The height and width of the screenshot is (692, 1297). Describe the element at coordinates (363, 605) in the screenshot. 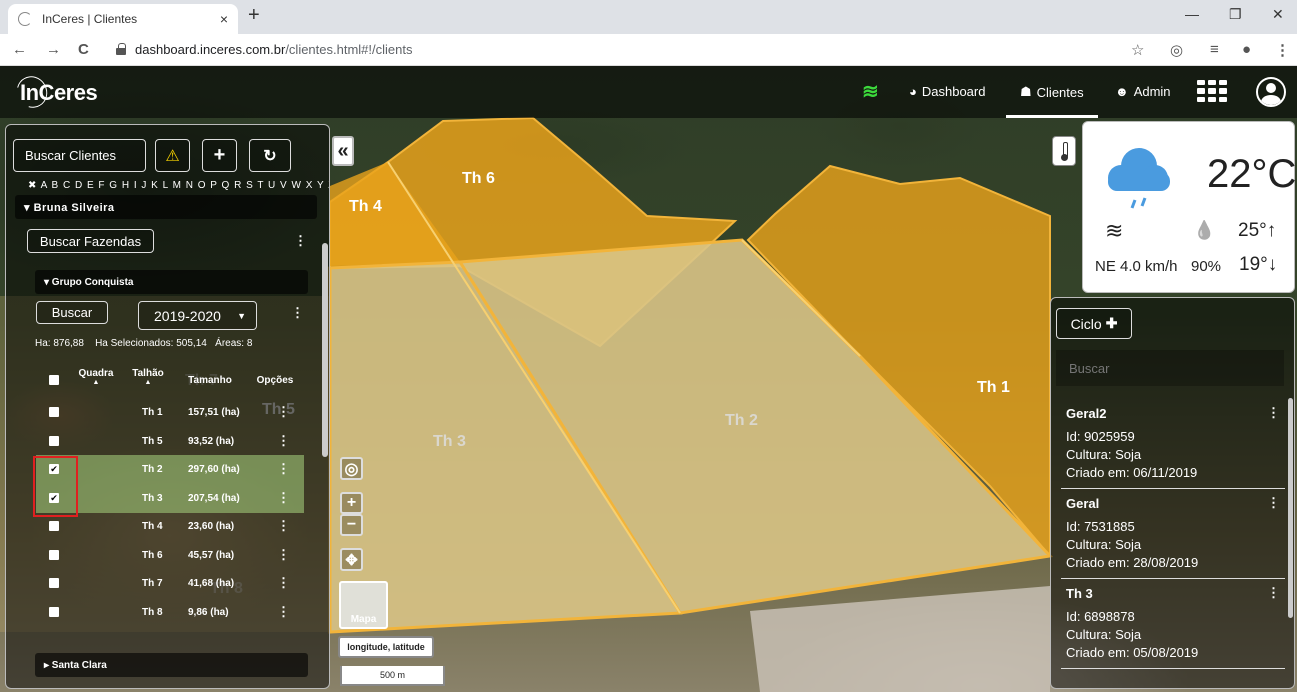

I see `basemap-toggle: Mapa` at that location.